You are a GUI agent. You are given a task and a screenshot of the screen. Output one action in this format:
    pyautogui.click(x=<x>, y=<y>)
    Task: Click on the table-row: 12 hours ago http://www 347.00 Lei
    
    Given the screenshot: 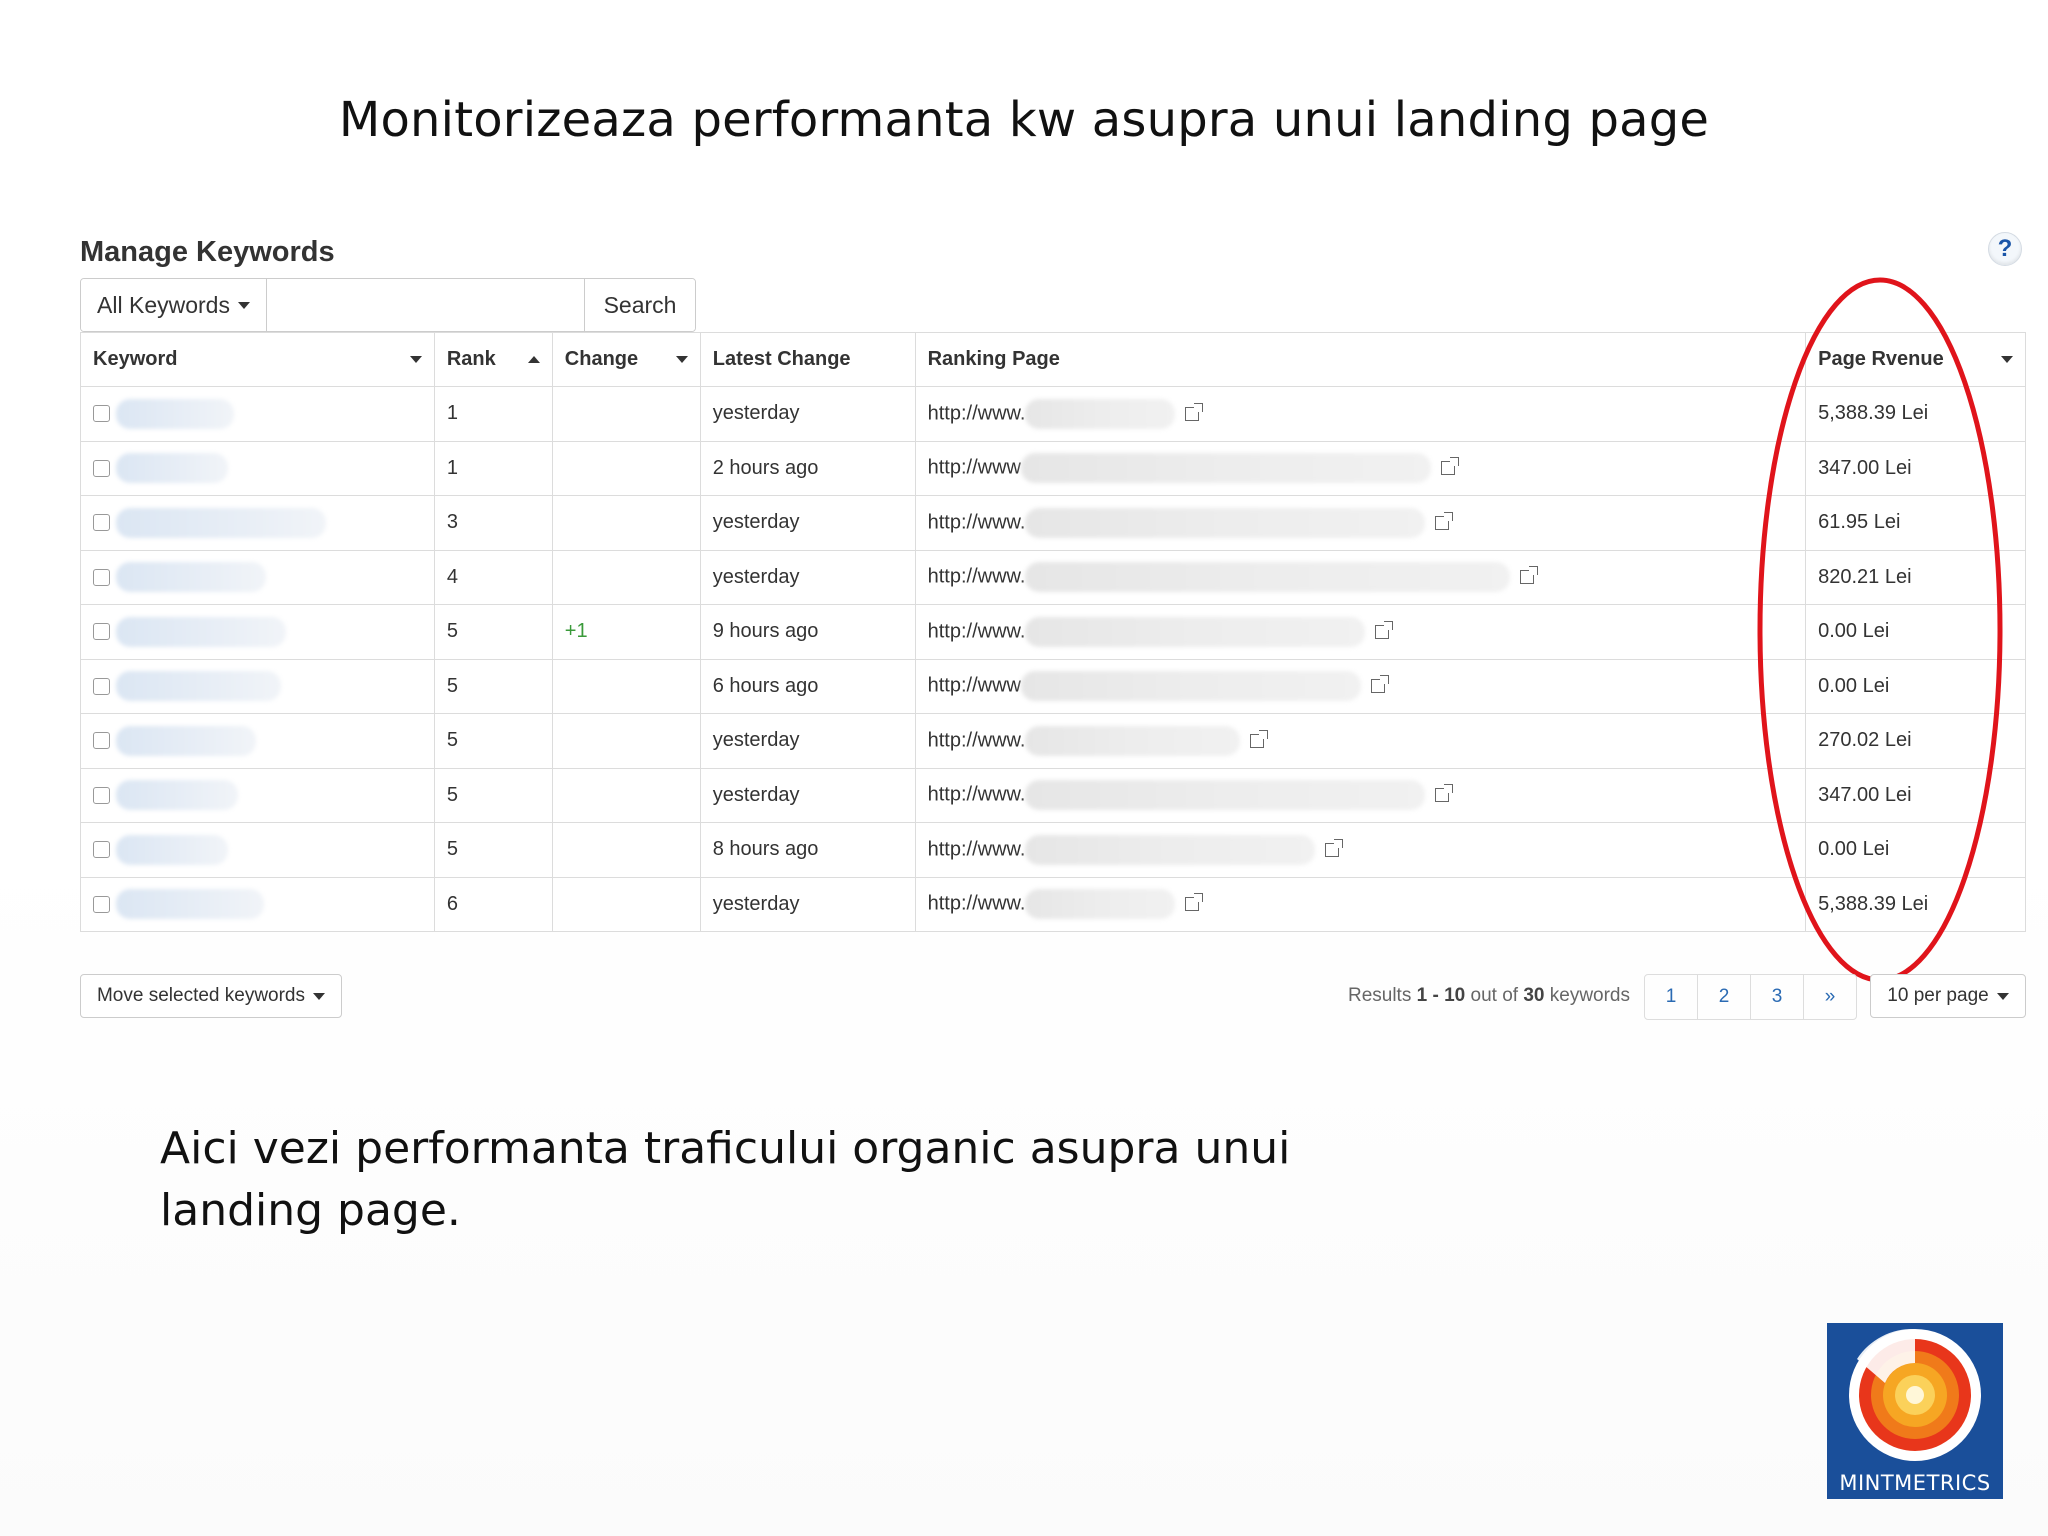 What is the action you would take?
    pyautogui.click(x=1053, y=468)
    